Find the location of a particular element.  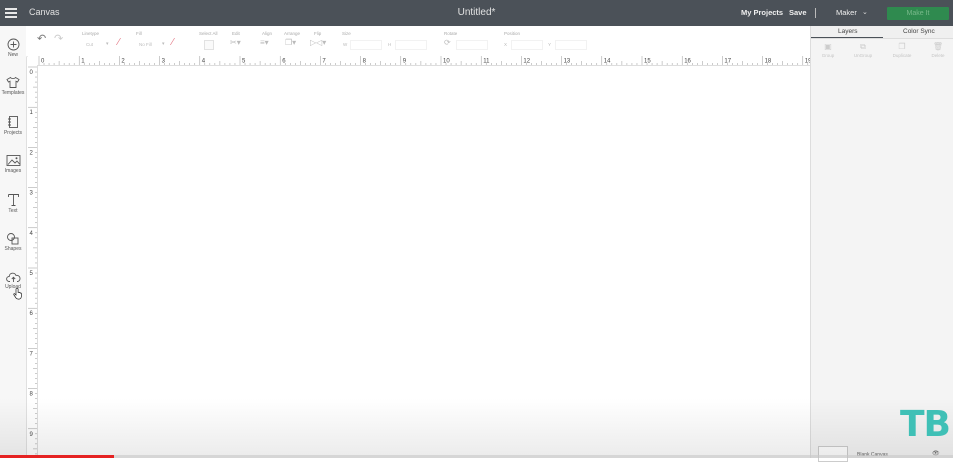

sidebar-item-text: Text is located at coordinates (13, 203).